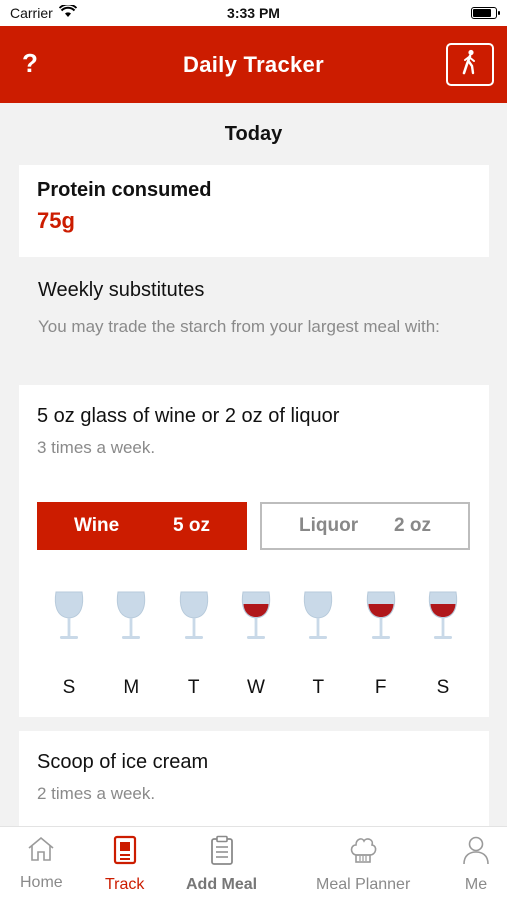 Image resolution: width=507 pixels, height=900 pixels. I want to click on tab-me: Me, so click(476, 864).